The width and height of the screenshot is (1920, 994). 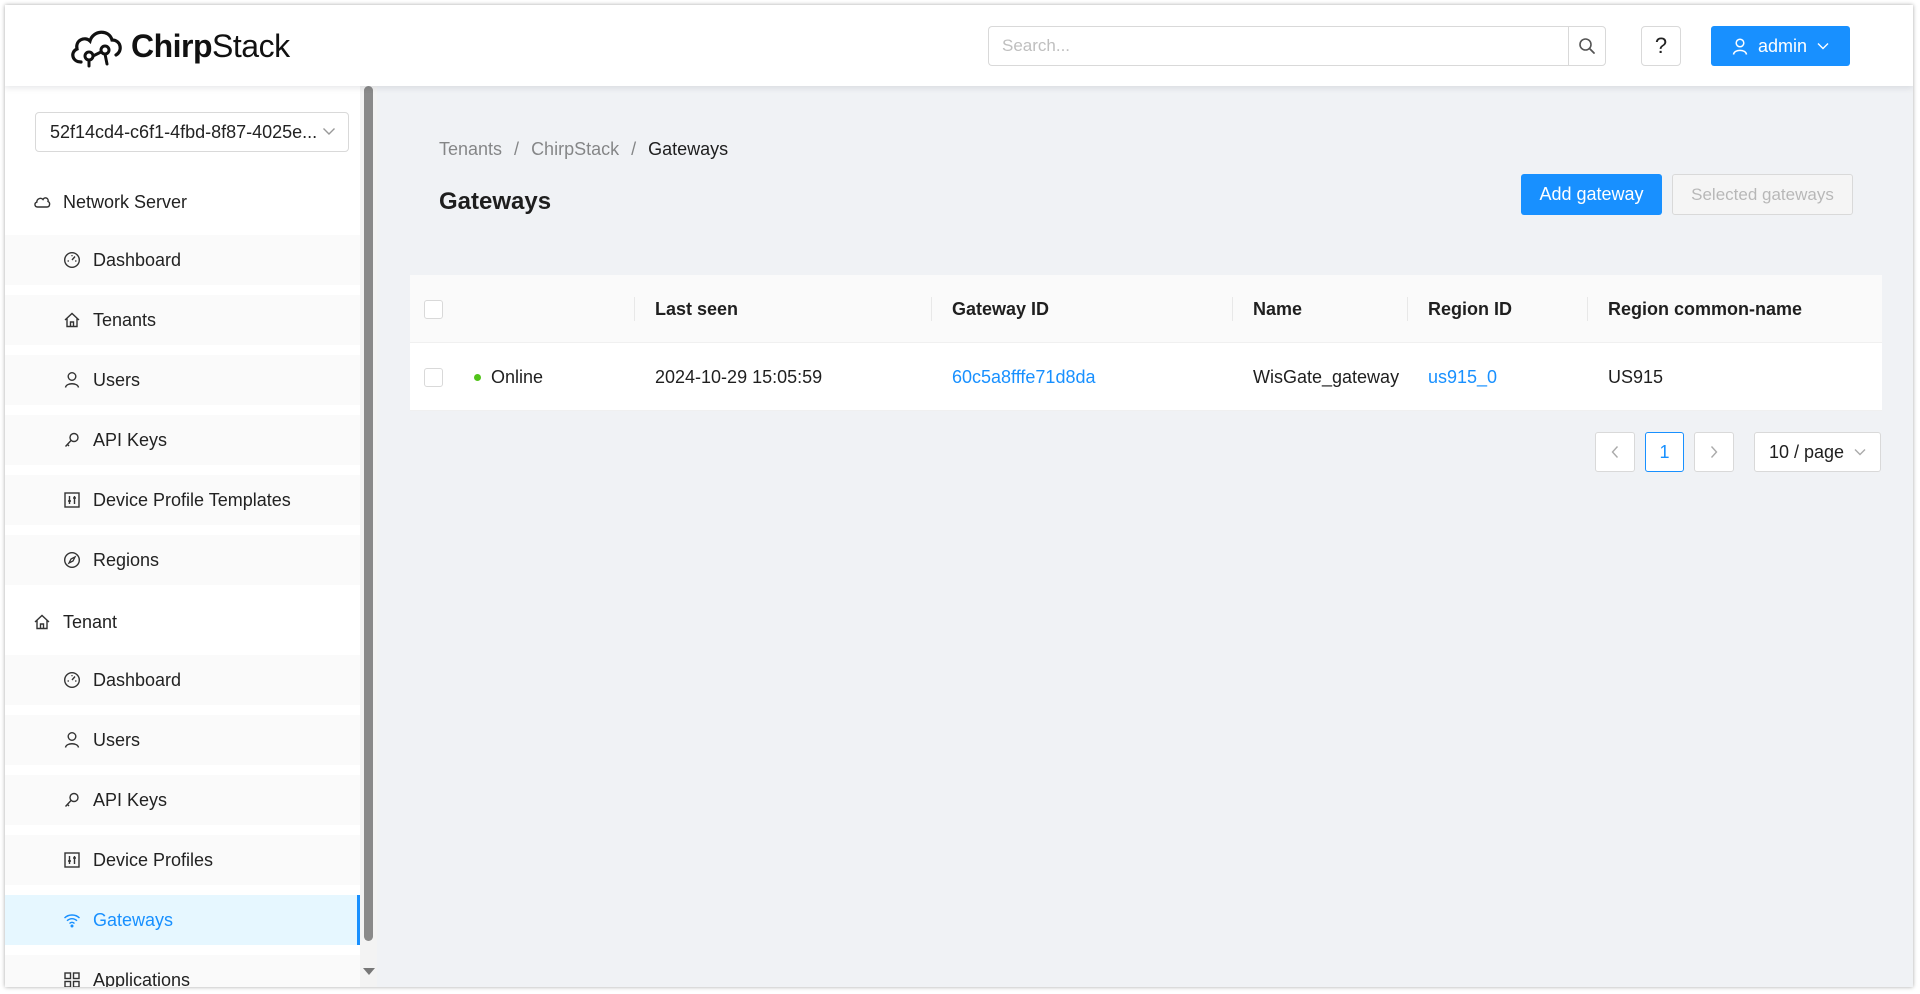 What do you see at coordinates (1278, 46) in the screenshot?
I see `search-input` at bounding box center [1278, 46].